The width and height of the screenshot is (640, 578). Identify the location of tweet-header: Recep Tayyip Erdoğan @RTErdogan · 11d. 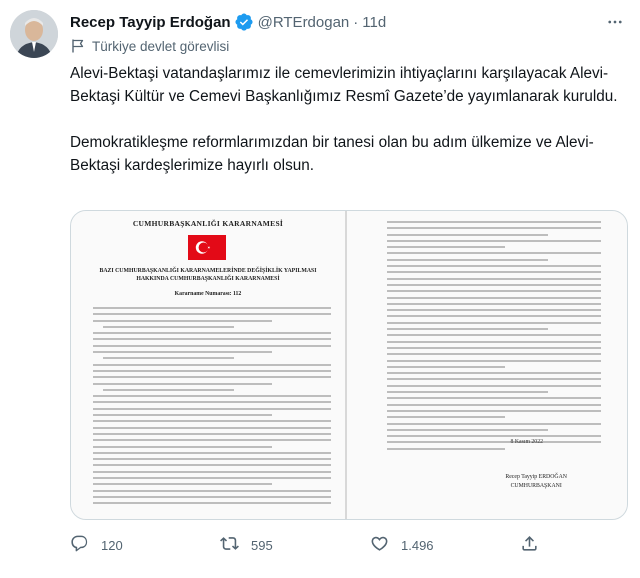
(348, 22).